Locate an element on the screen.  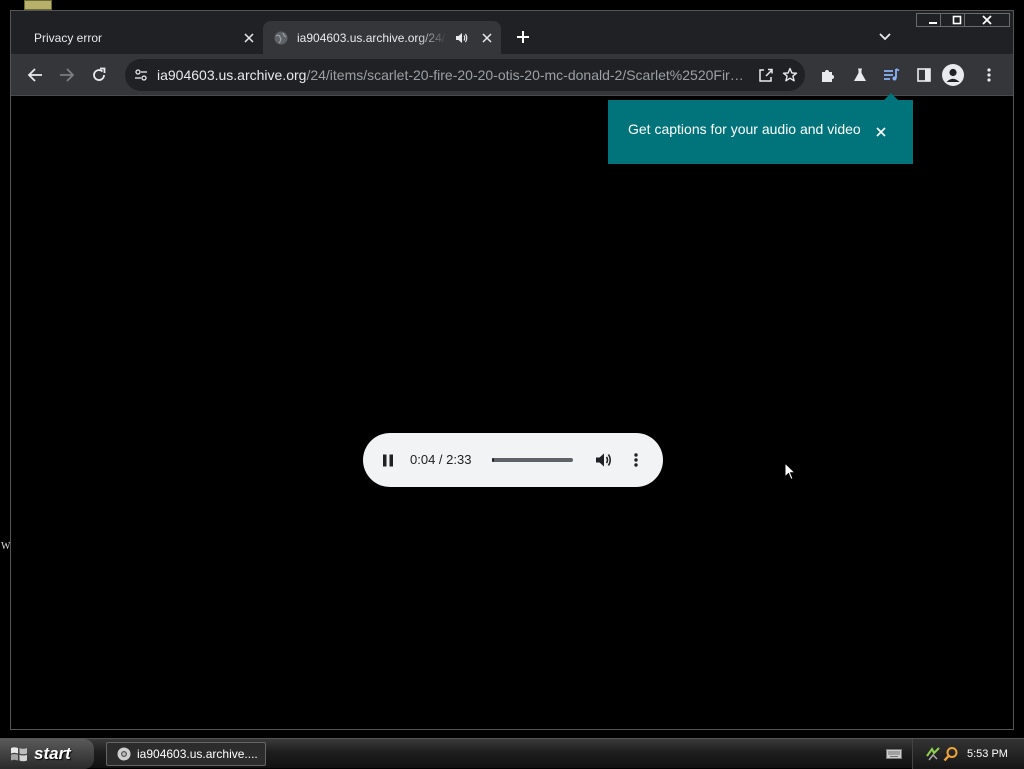
mute-button is located at coordinates (604, 460).